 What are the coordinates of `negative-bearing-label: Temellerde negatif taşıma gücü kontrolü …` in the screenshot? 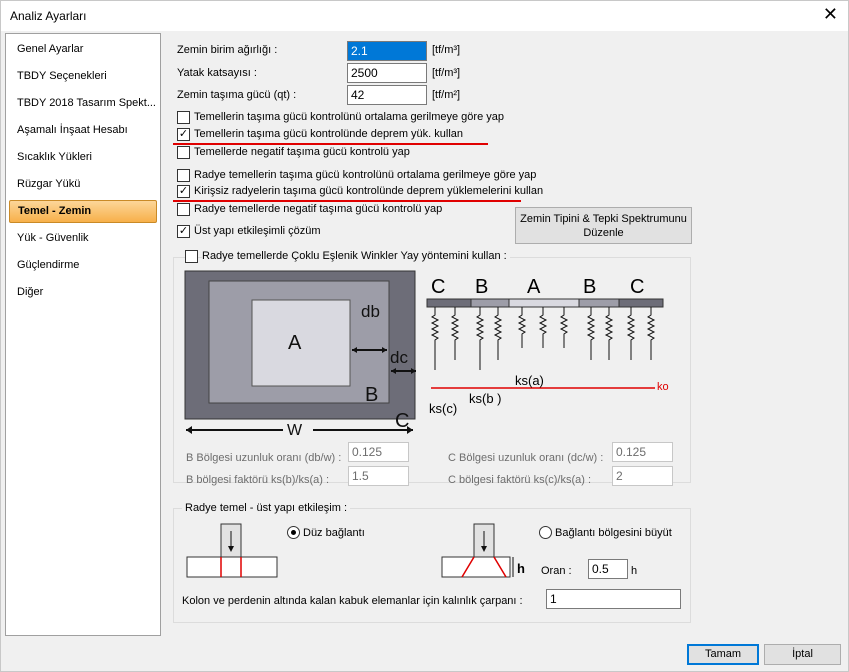 It's located at (302, 152).